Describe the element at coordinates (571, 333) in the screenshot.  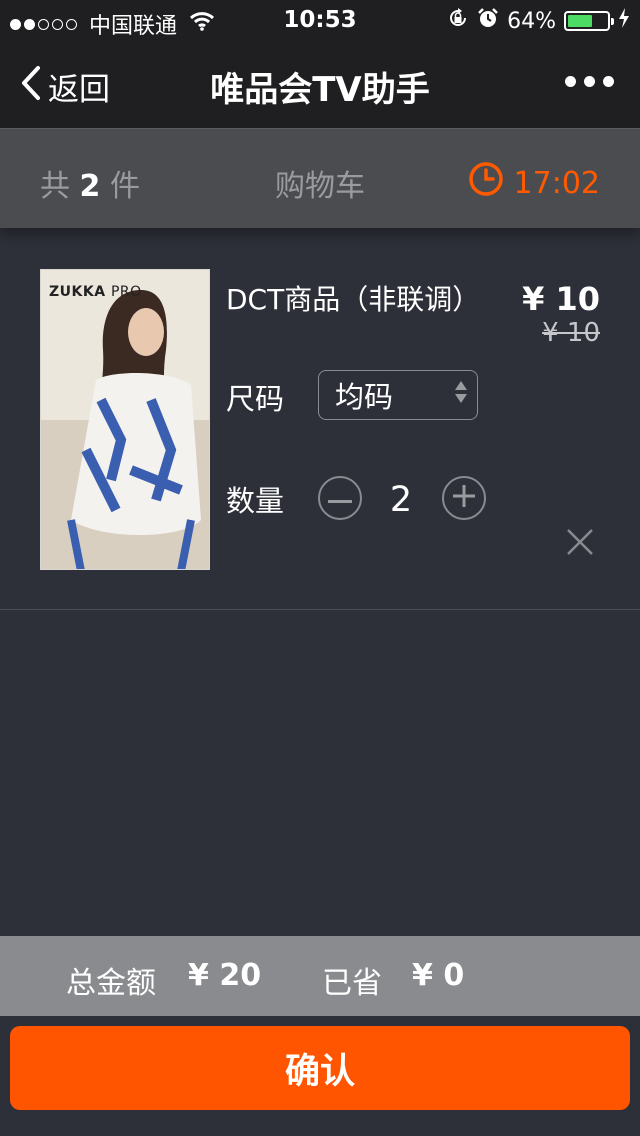
I see `original-price: ¥ 10` at that location.